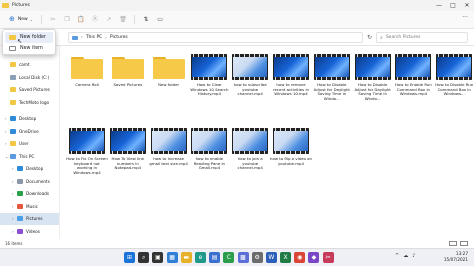 The width and height of the screenshot is (474, 266). I want to click on breadcrumb-pictures: Pictures, so click(119, 37).